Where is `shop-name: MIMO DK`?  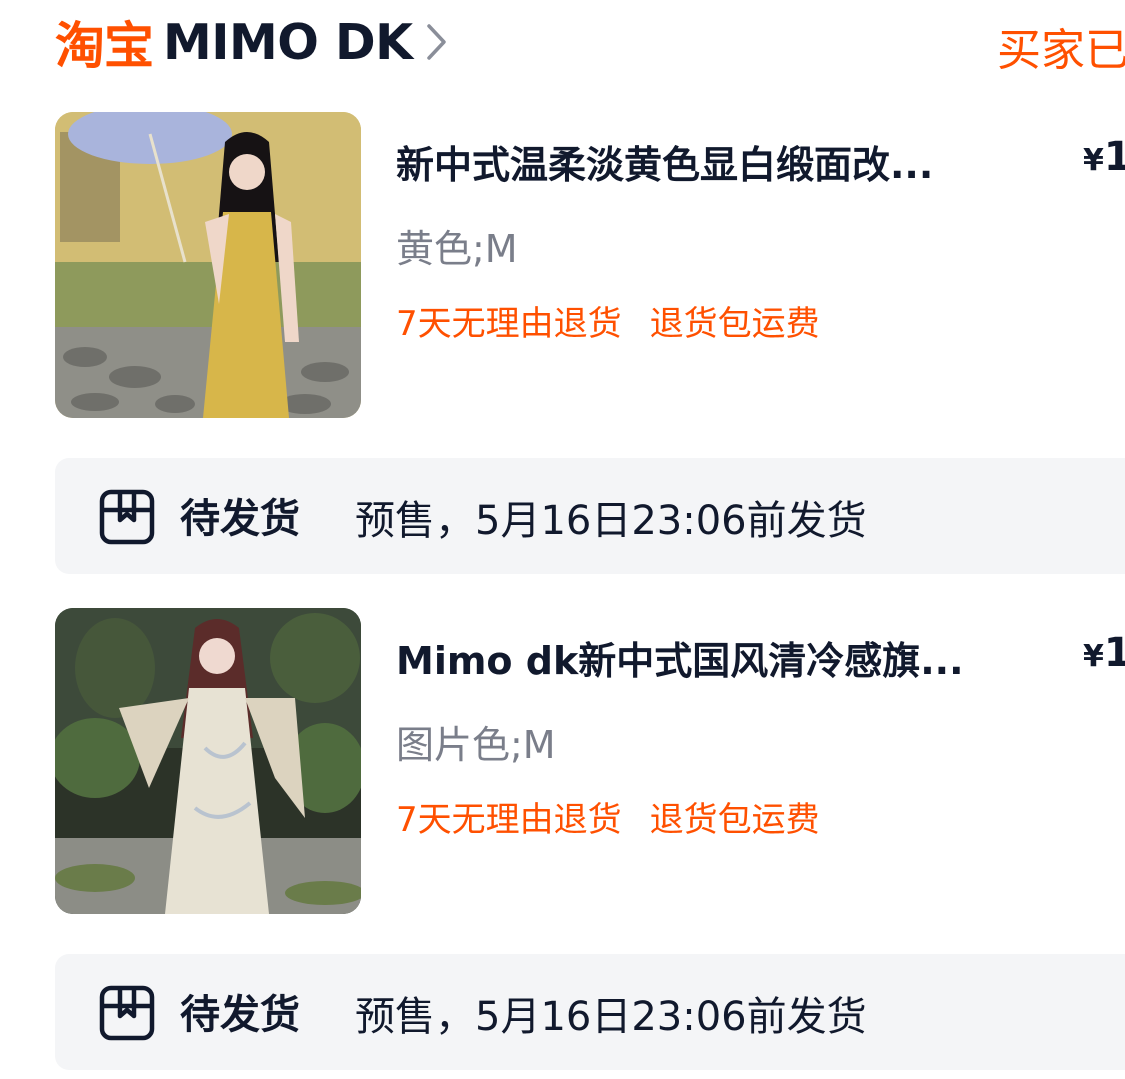
shop-name: MIMO DK is located at coordinates (288, 42).